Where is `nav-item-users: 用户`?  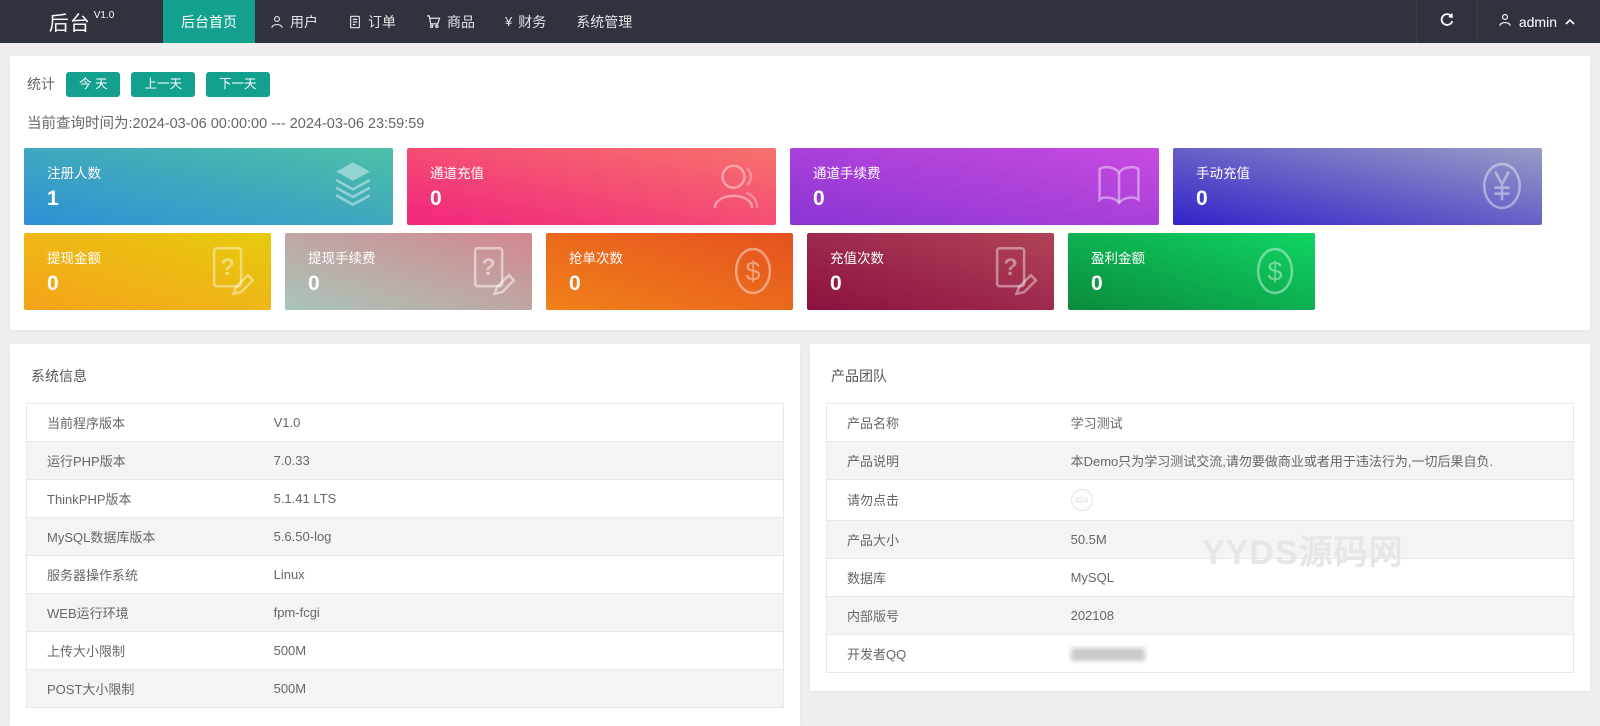
nav-item-users: 用户 is located at coordinates (294, 21).